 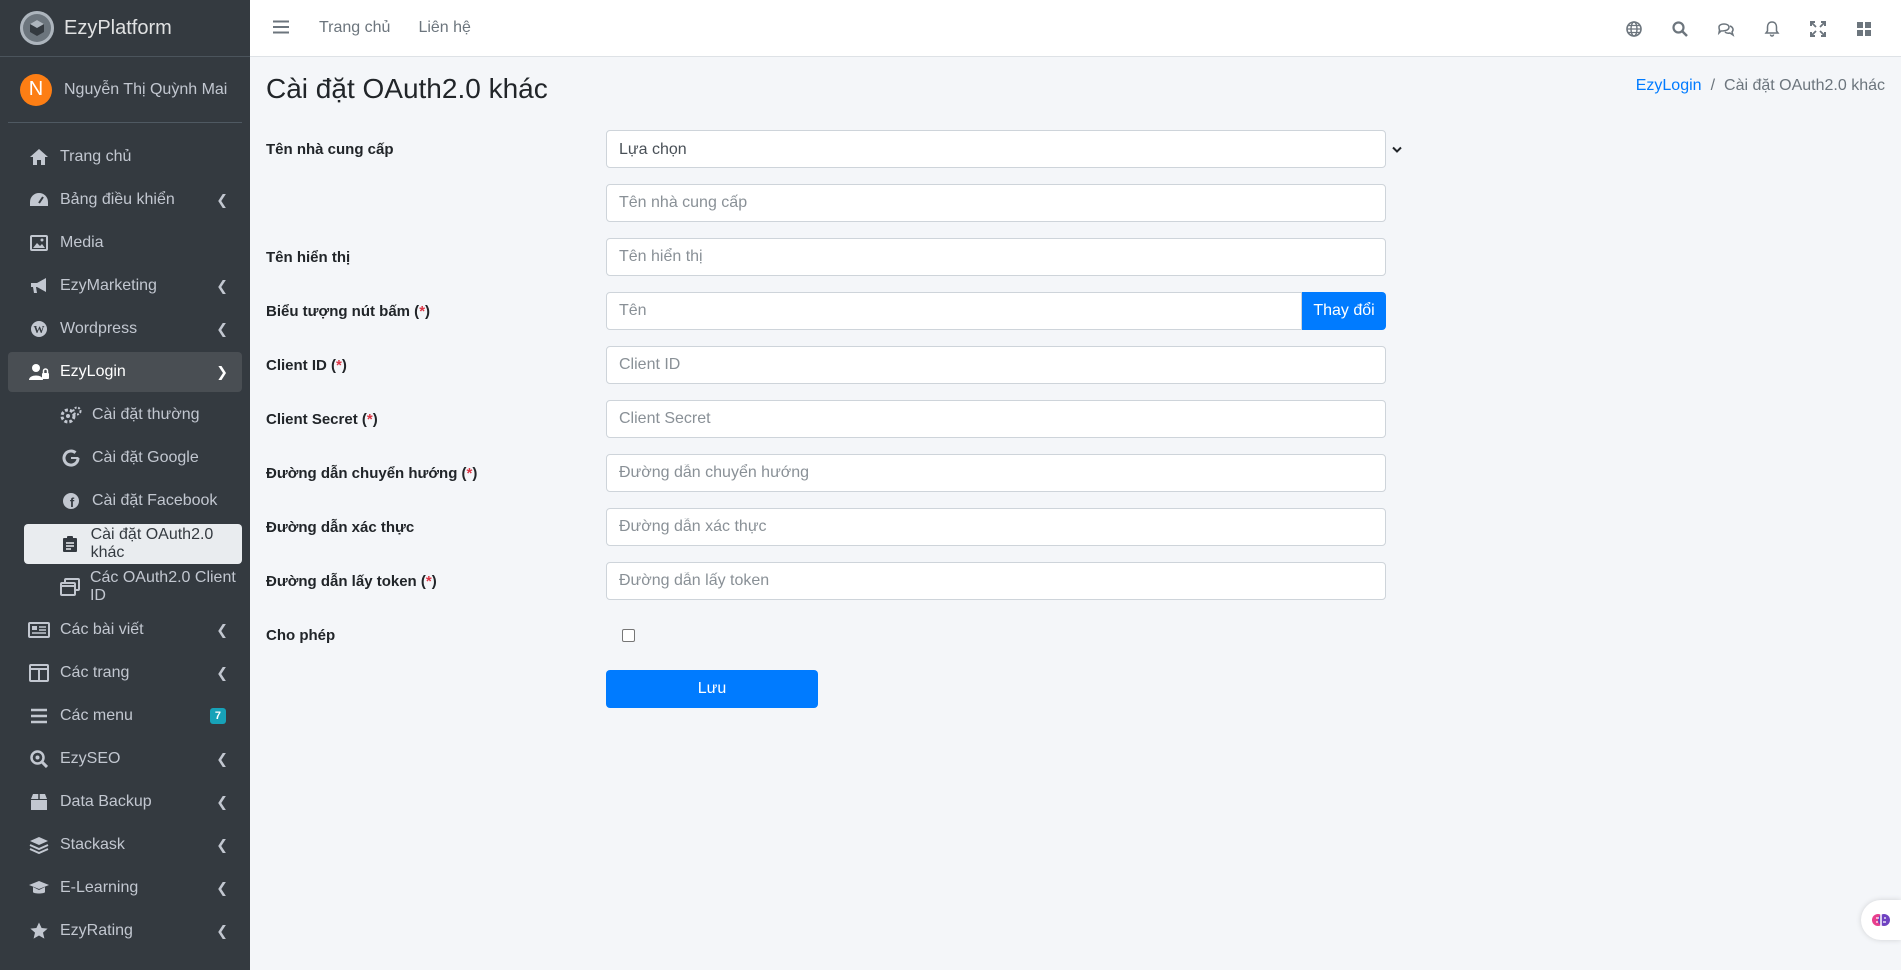 What do you see at coordinates (1075, 28) in the screenshot?
I see `top-navbar: Trang chủ Liên hệ` at bounding box center [1075, 28].